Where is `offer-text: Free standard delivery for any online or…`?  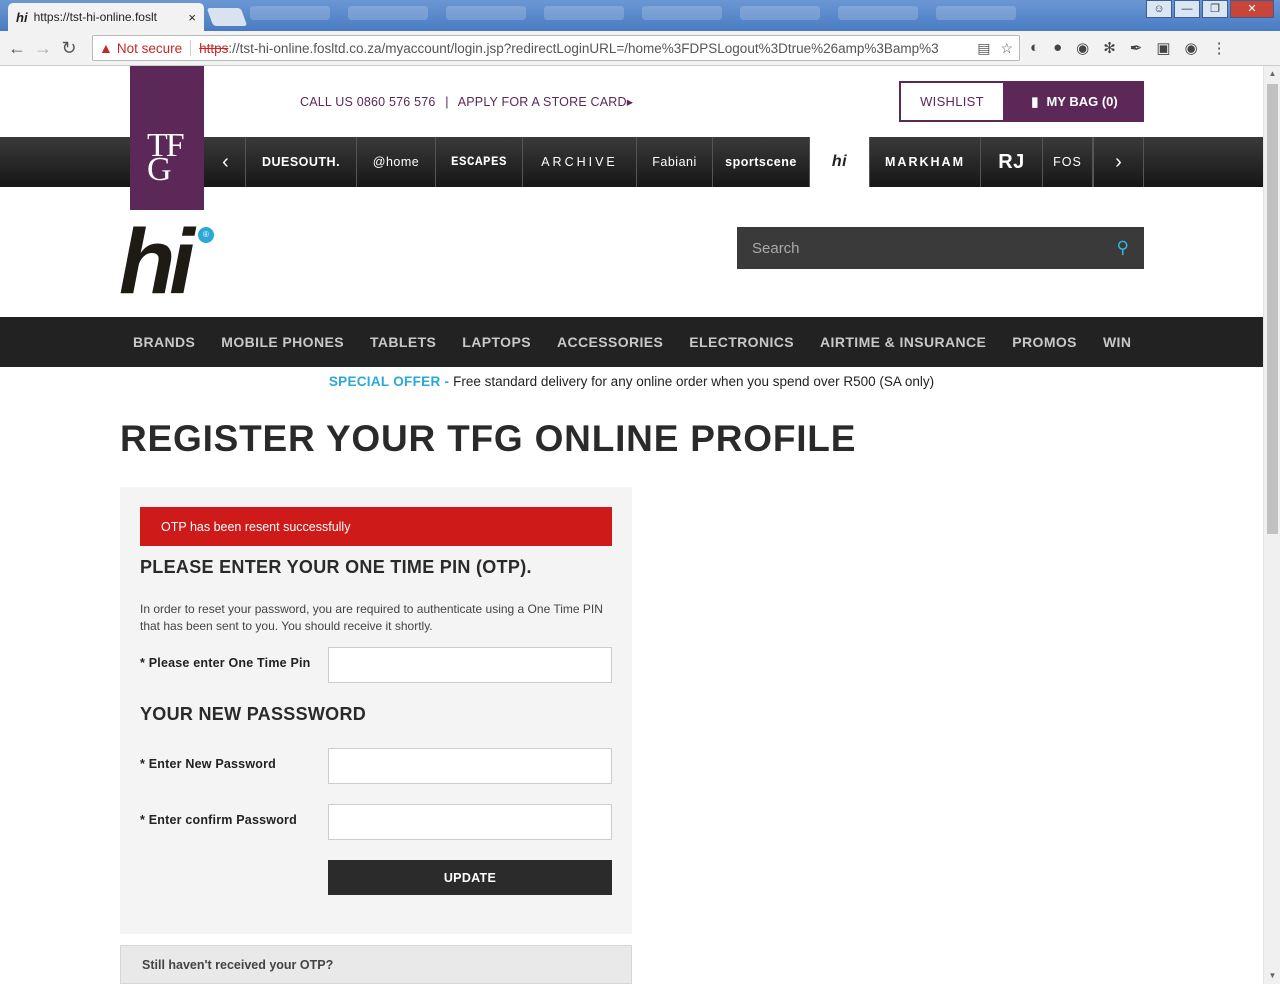
offer-text: Free standard delivery for any online or… is located at coordinates (692, 381).